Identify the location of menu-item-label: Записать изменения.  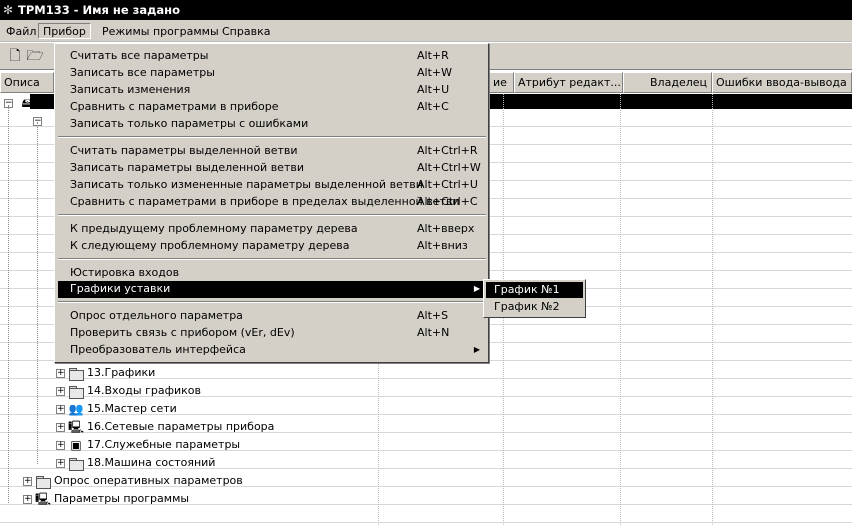
(130, 89).